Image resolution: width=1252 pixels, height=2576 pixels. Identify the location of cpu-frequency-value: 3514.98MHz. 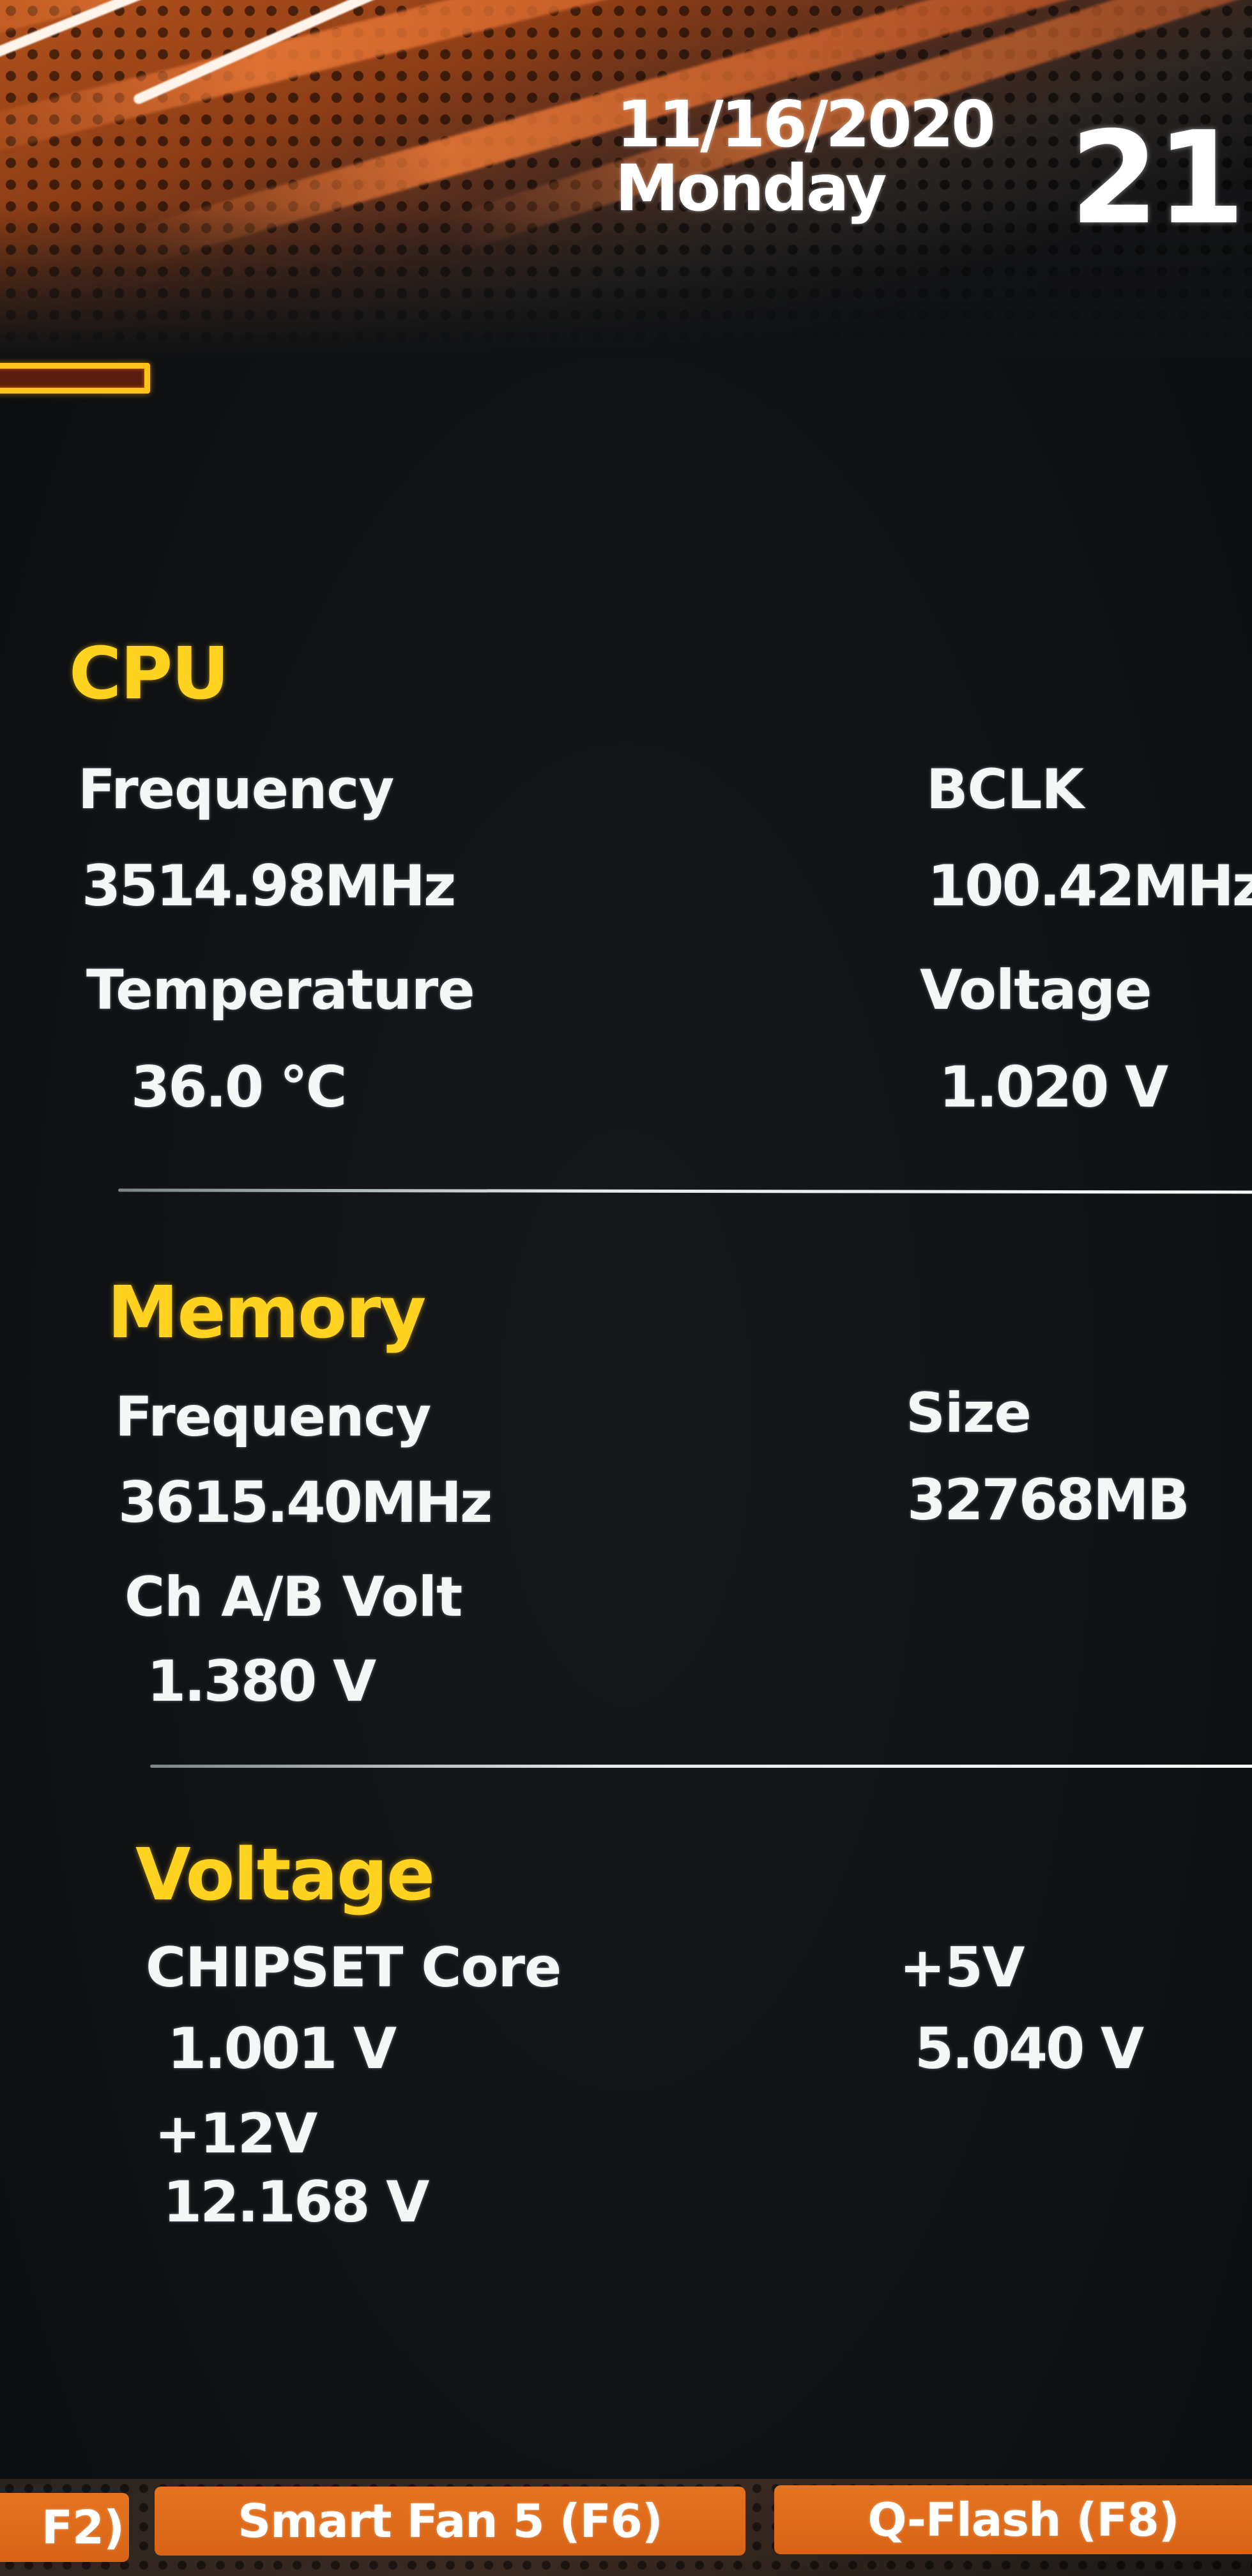
(269, 886).